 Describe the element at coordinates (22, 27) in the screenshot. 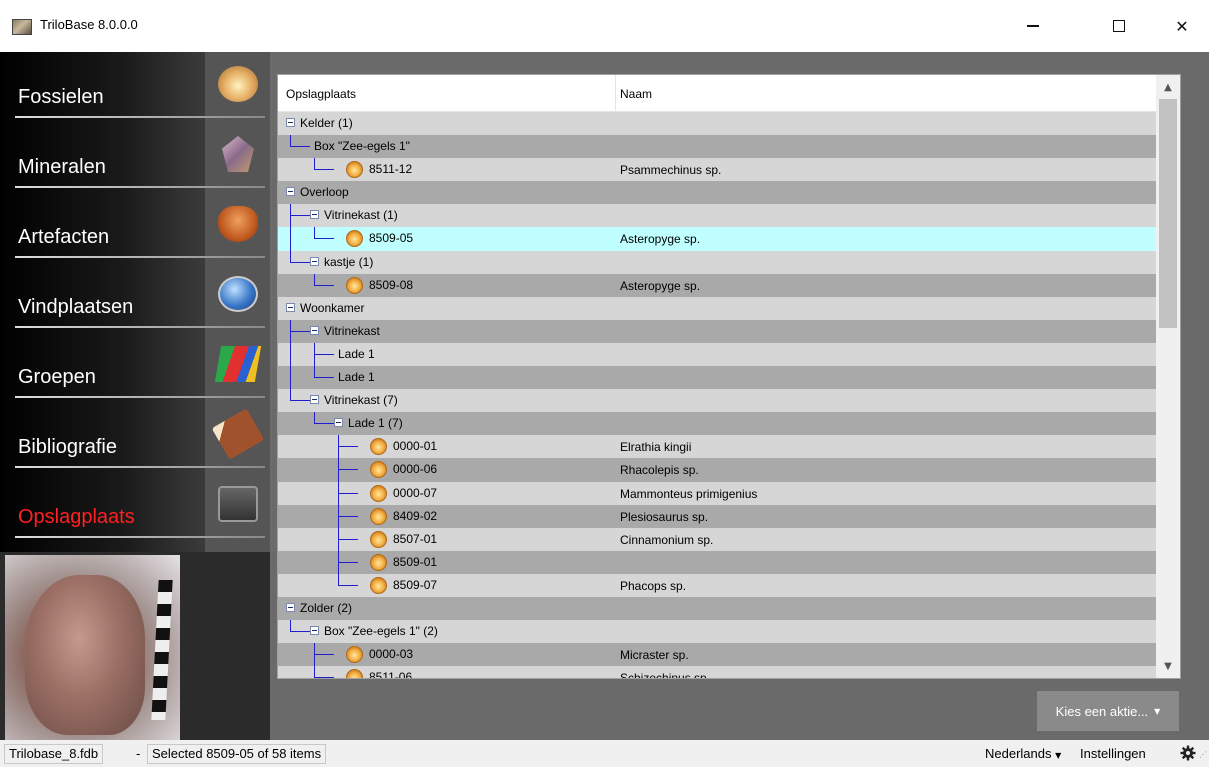

I see `app-icon` at that location.